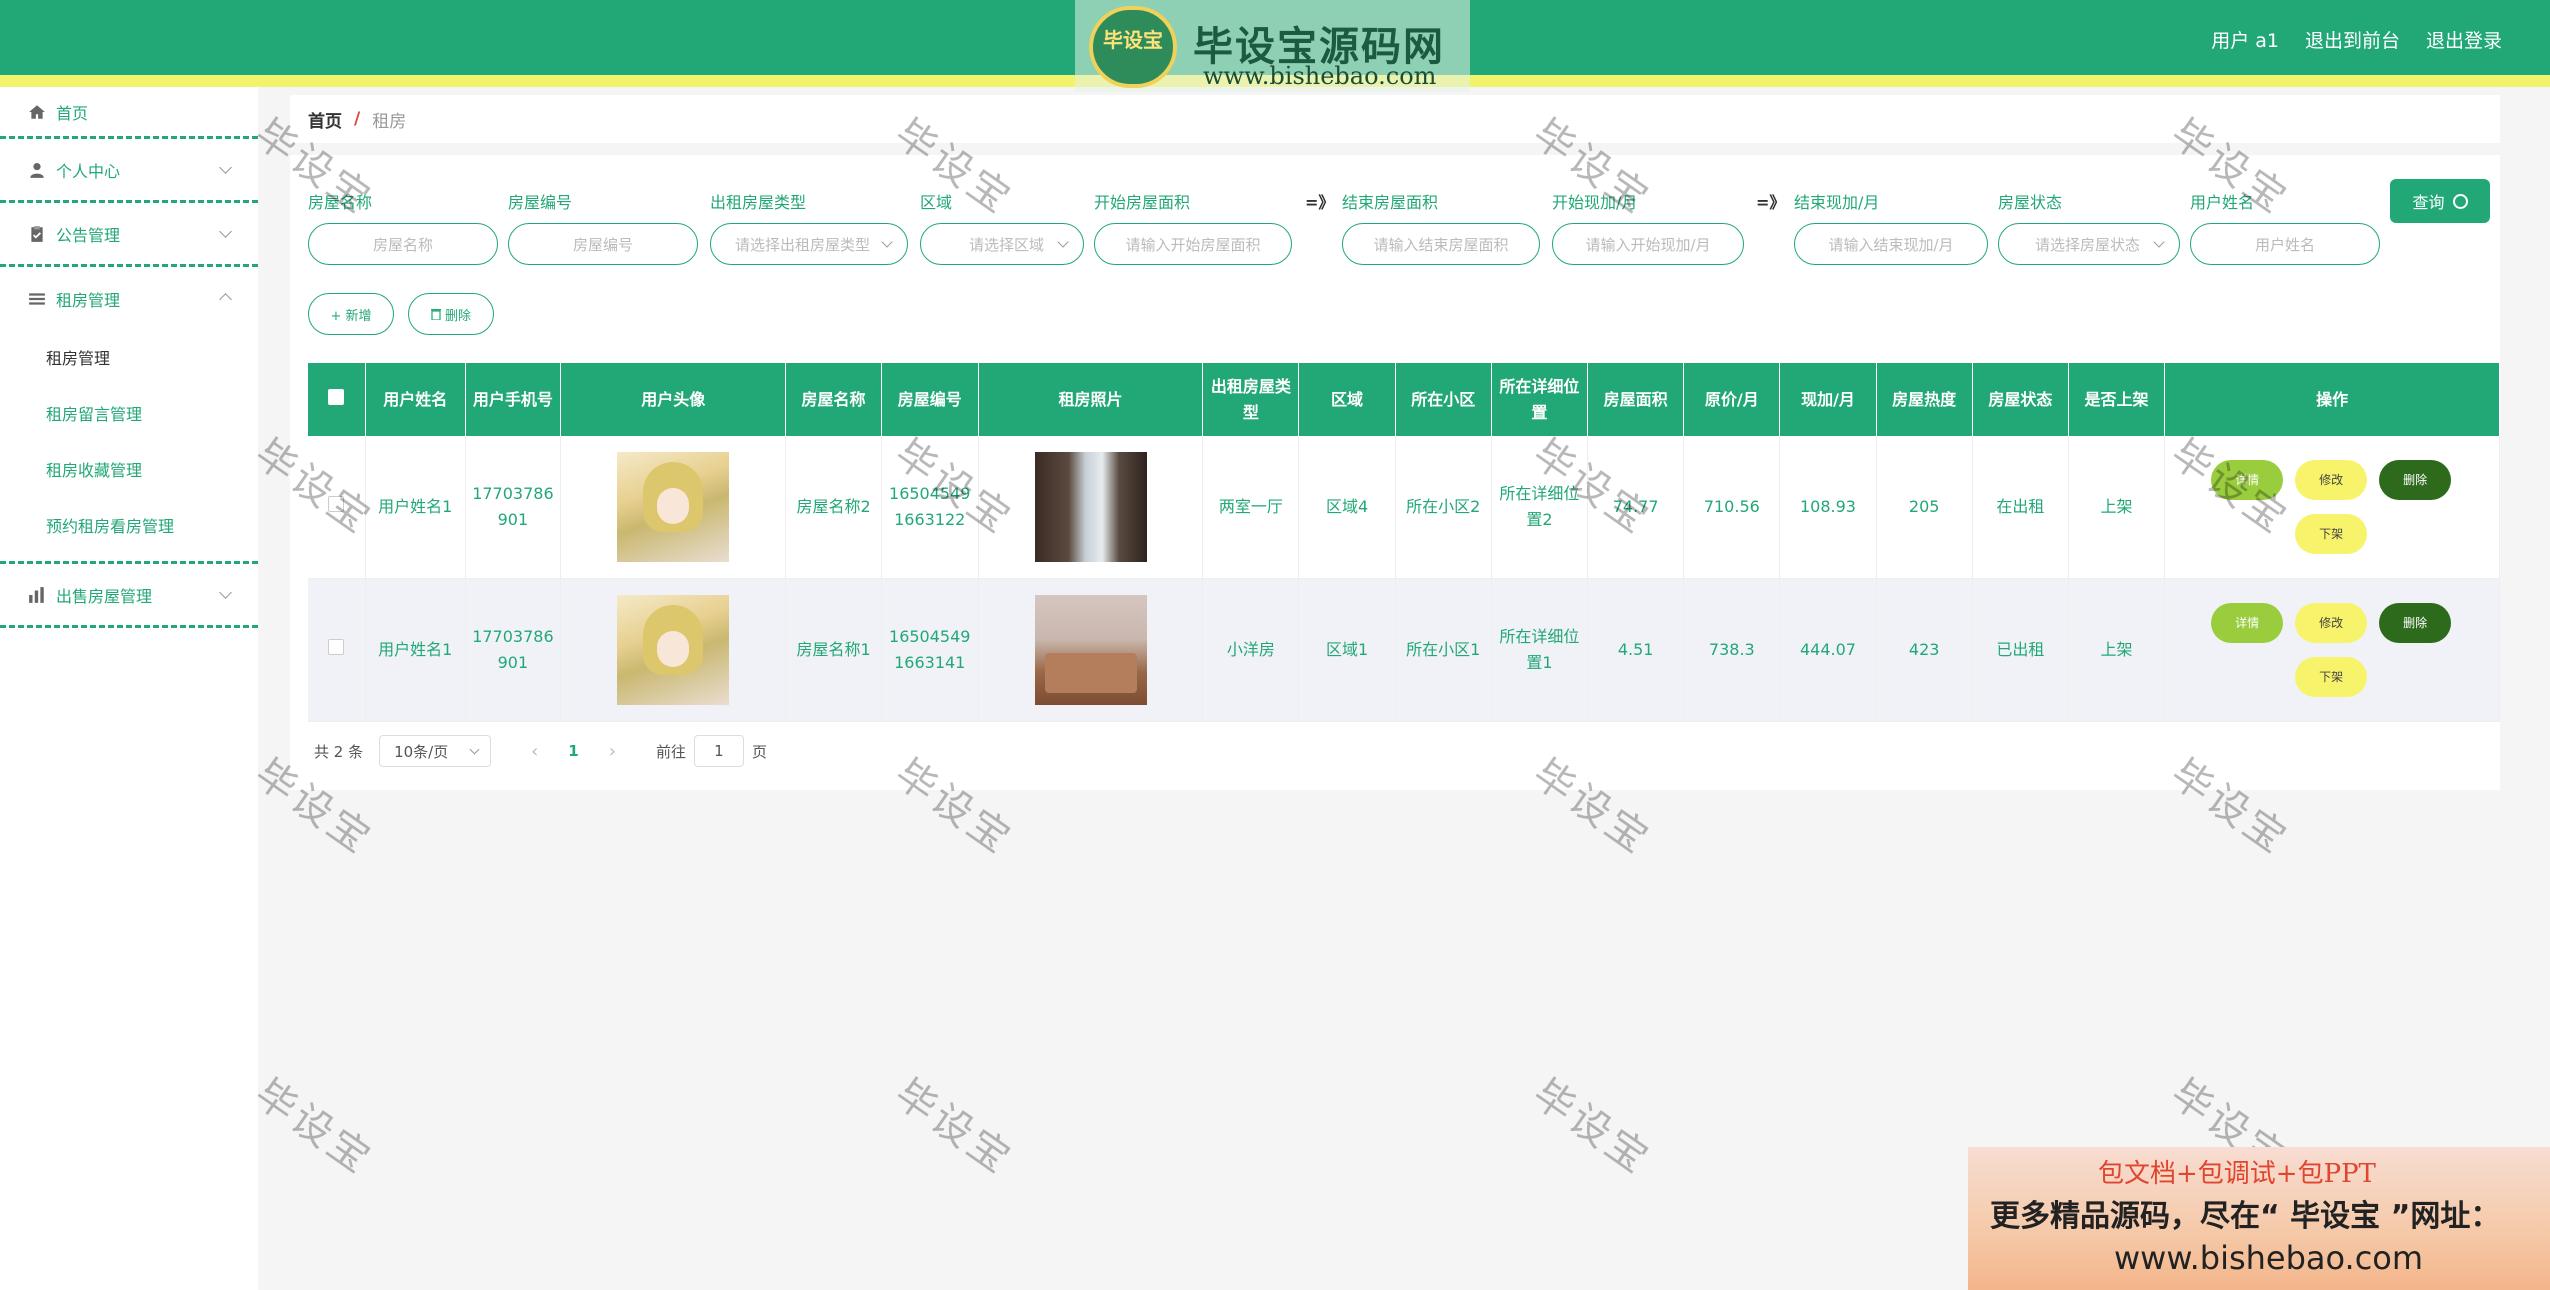 The height and width of the screenshot is (1290, 2550). What do you see at coordinates (351, 314) in the screenshot?
I see `add-button: + 新增` at bounding box center [351, 314].